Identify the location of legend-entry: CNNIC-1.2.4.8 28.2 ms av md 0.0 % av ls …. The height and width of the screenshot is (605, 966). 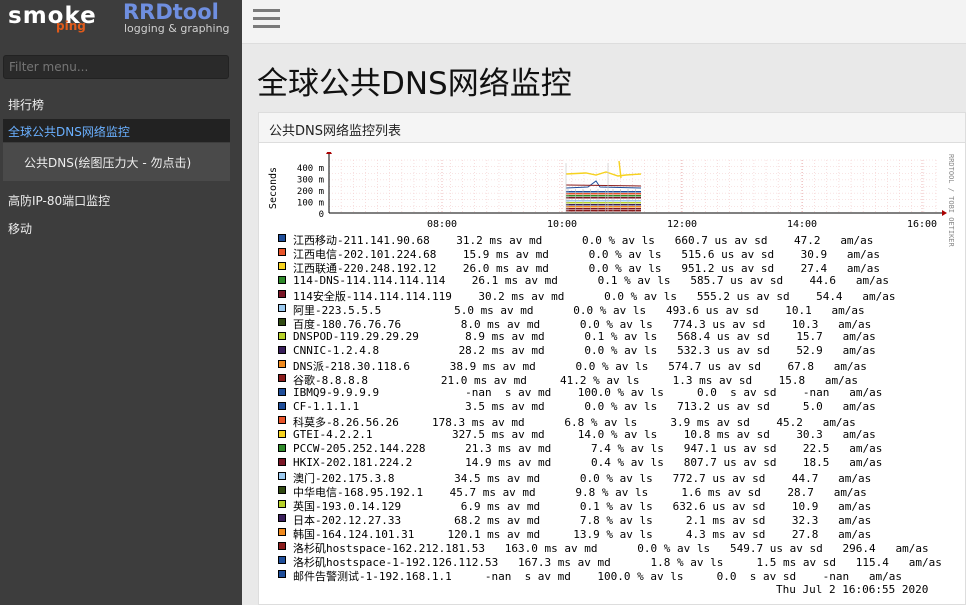
(584, 350).